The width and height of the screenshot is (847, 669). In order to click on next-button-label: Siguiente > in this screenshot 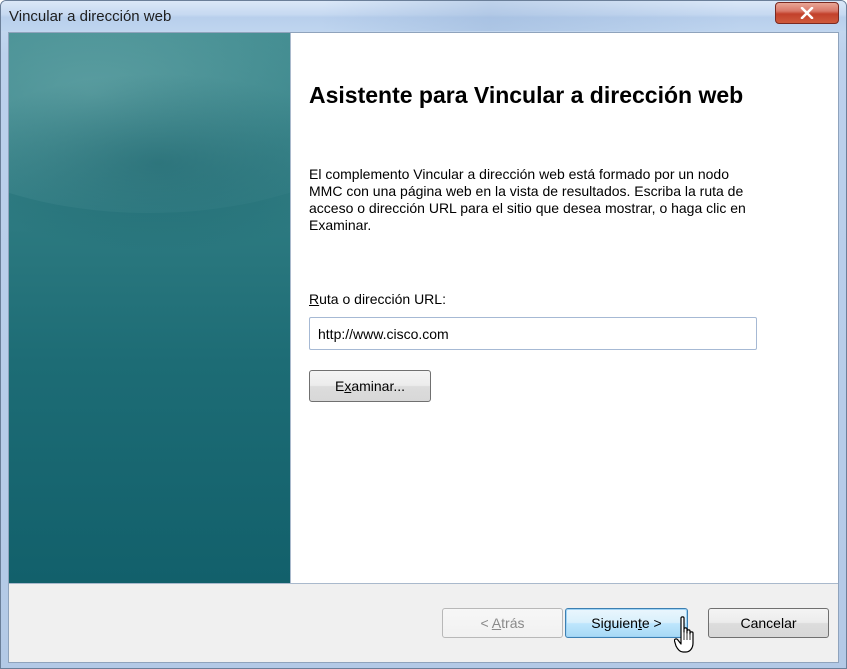, I will do `click(626, 623)`.